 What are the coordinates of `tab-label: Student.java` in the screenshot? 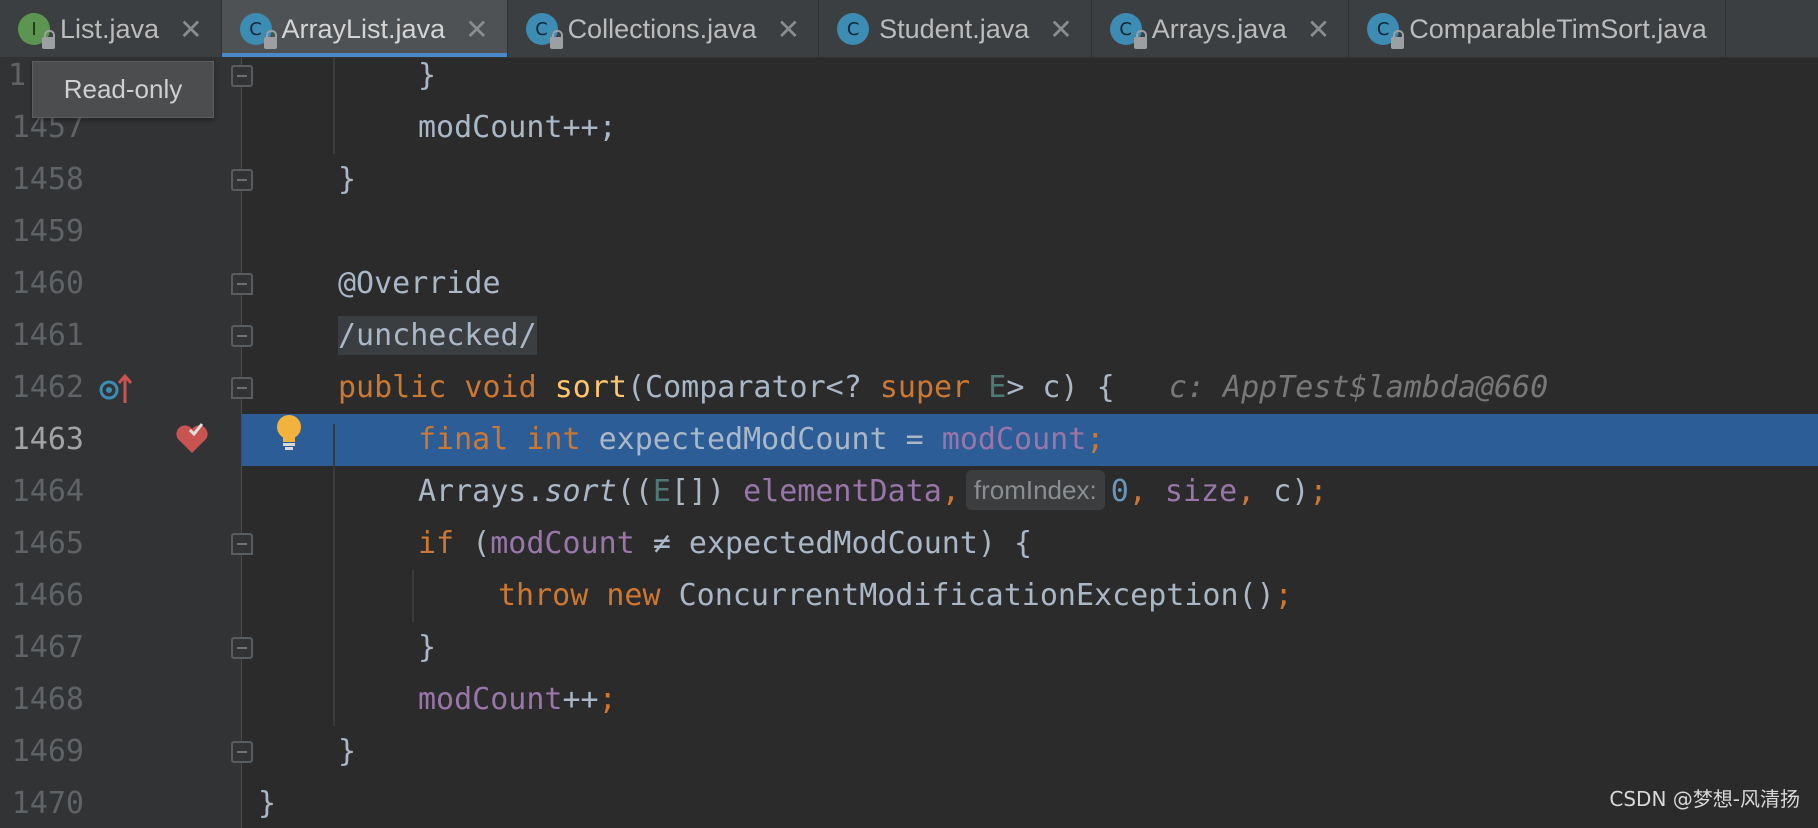 It's located at (954, 28).